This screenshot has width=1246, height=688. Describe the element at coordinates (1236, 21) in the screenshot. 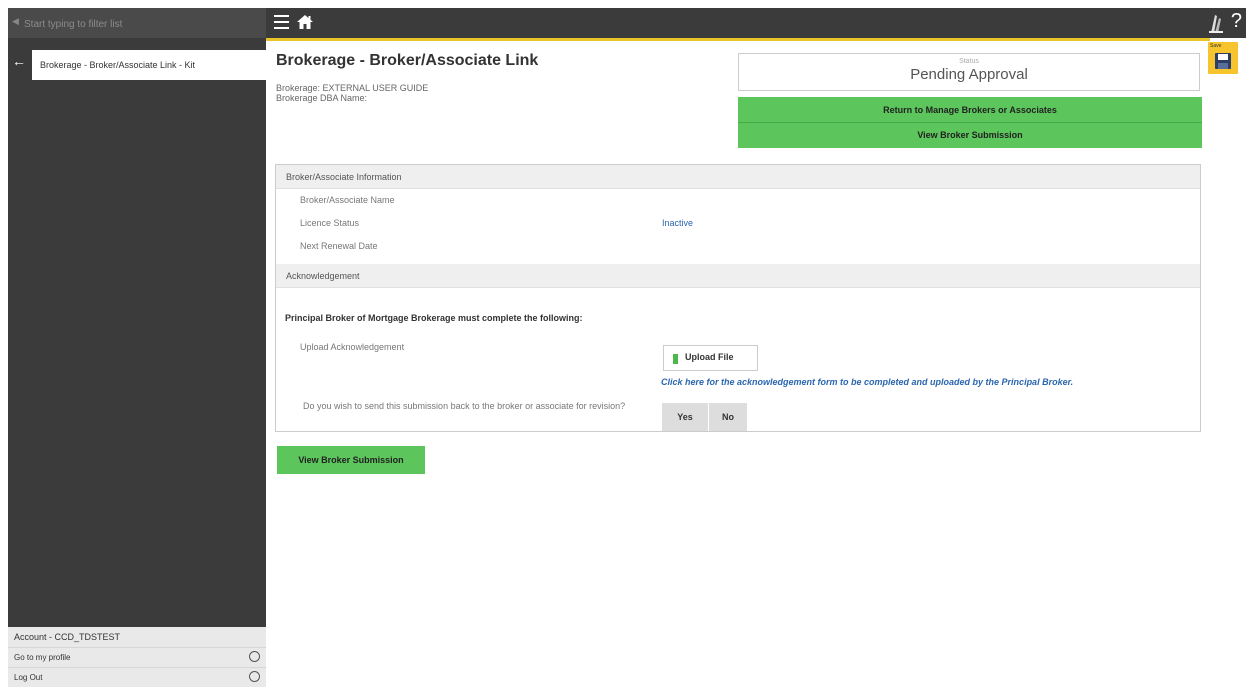

I see `help-icon: ?` at that location.